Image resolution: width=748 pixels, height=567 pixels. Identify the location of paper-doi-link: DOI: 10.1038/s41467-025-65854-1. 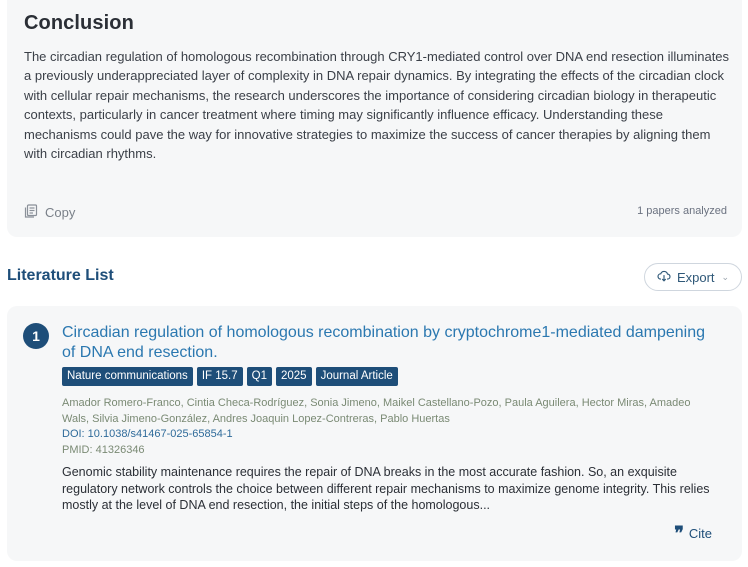
(147, 434).